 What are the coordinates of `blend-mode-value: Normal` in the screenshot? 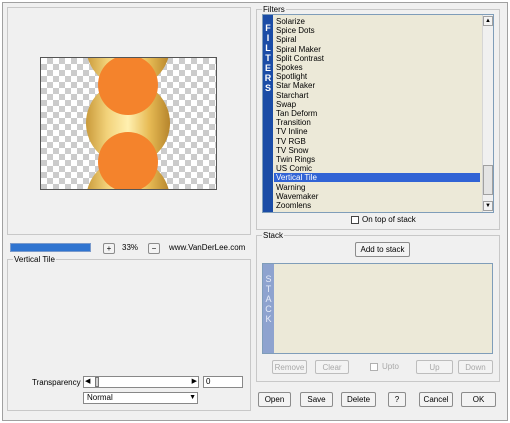 It's located at (100, 397).